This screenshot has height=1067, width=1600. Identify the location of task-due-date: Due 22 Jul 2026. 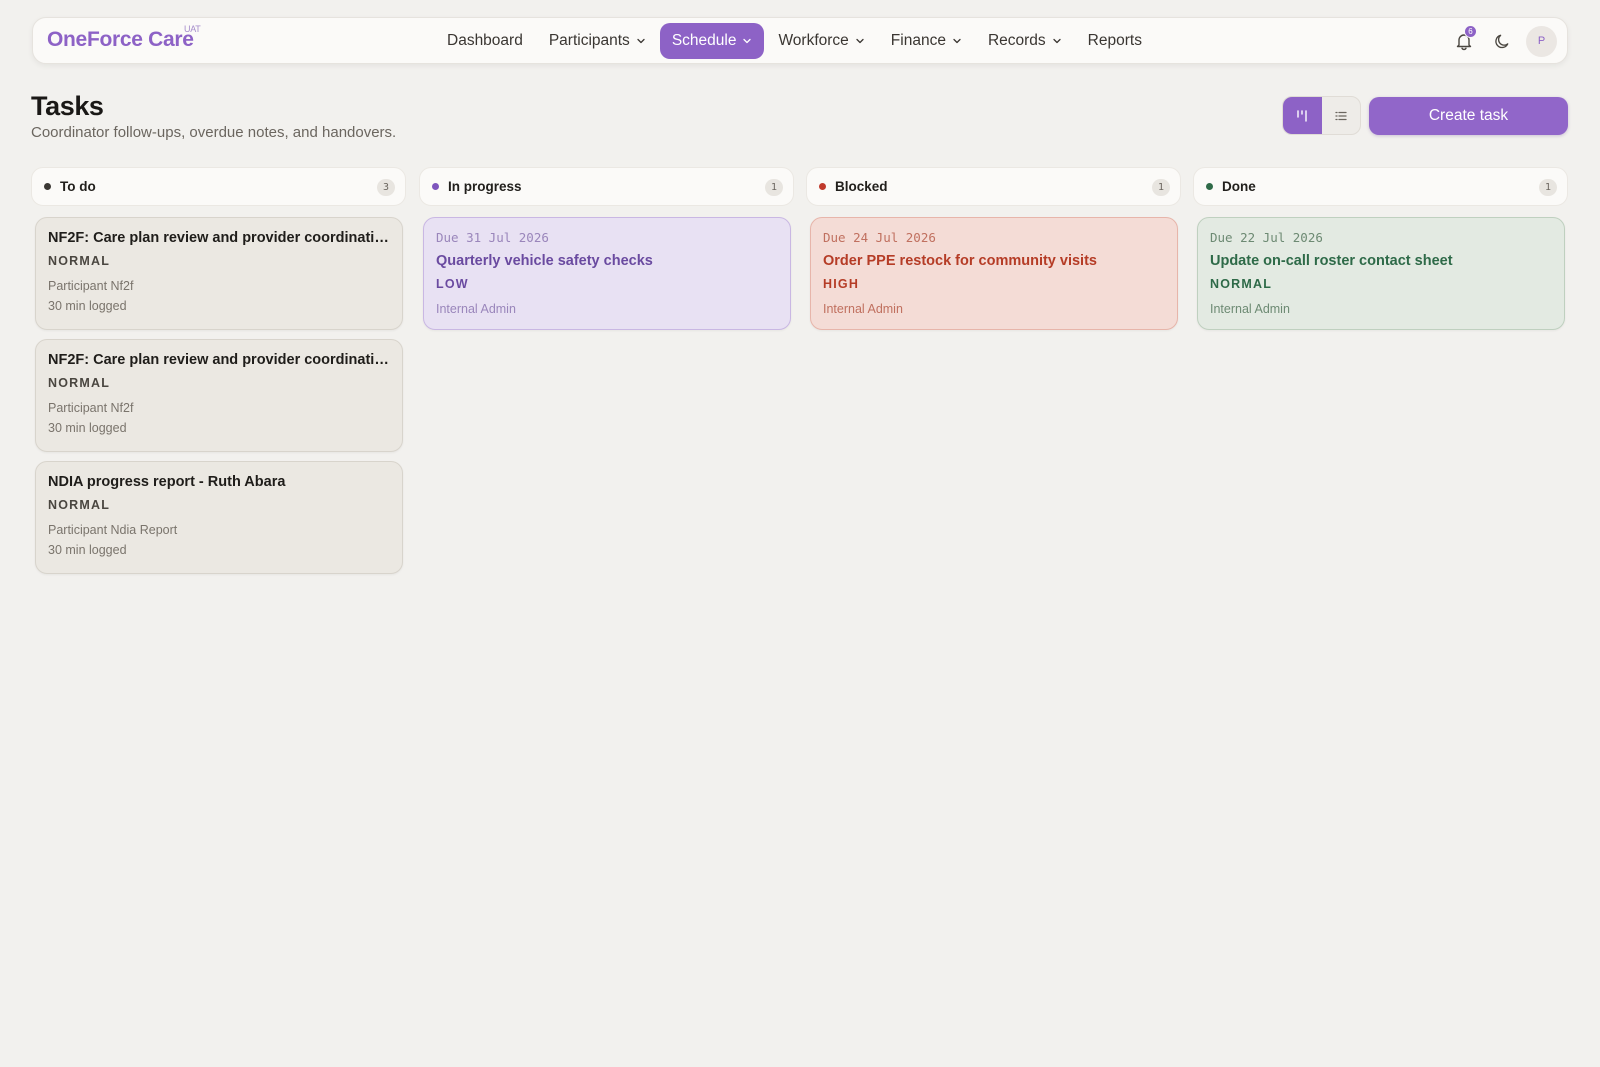
(1266, 237).